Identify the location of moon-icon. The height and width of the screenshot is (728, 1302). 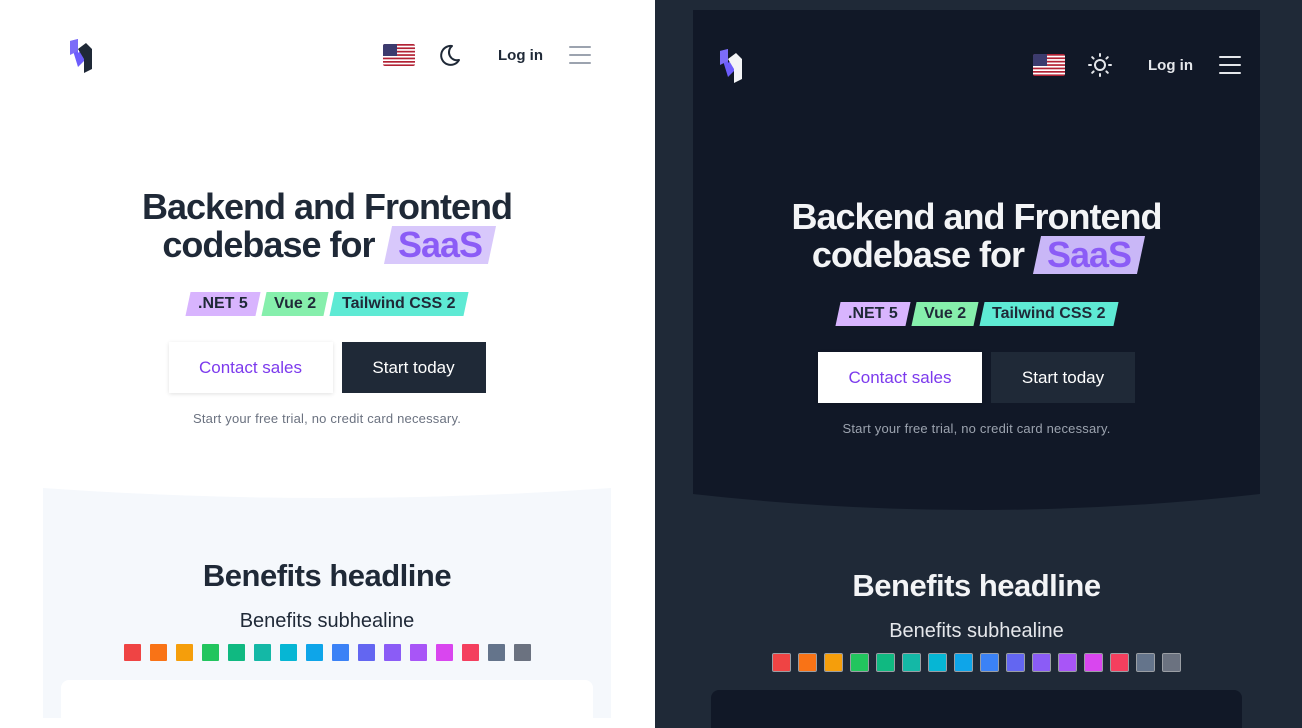
(450, 55).